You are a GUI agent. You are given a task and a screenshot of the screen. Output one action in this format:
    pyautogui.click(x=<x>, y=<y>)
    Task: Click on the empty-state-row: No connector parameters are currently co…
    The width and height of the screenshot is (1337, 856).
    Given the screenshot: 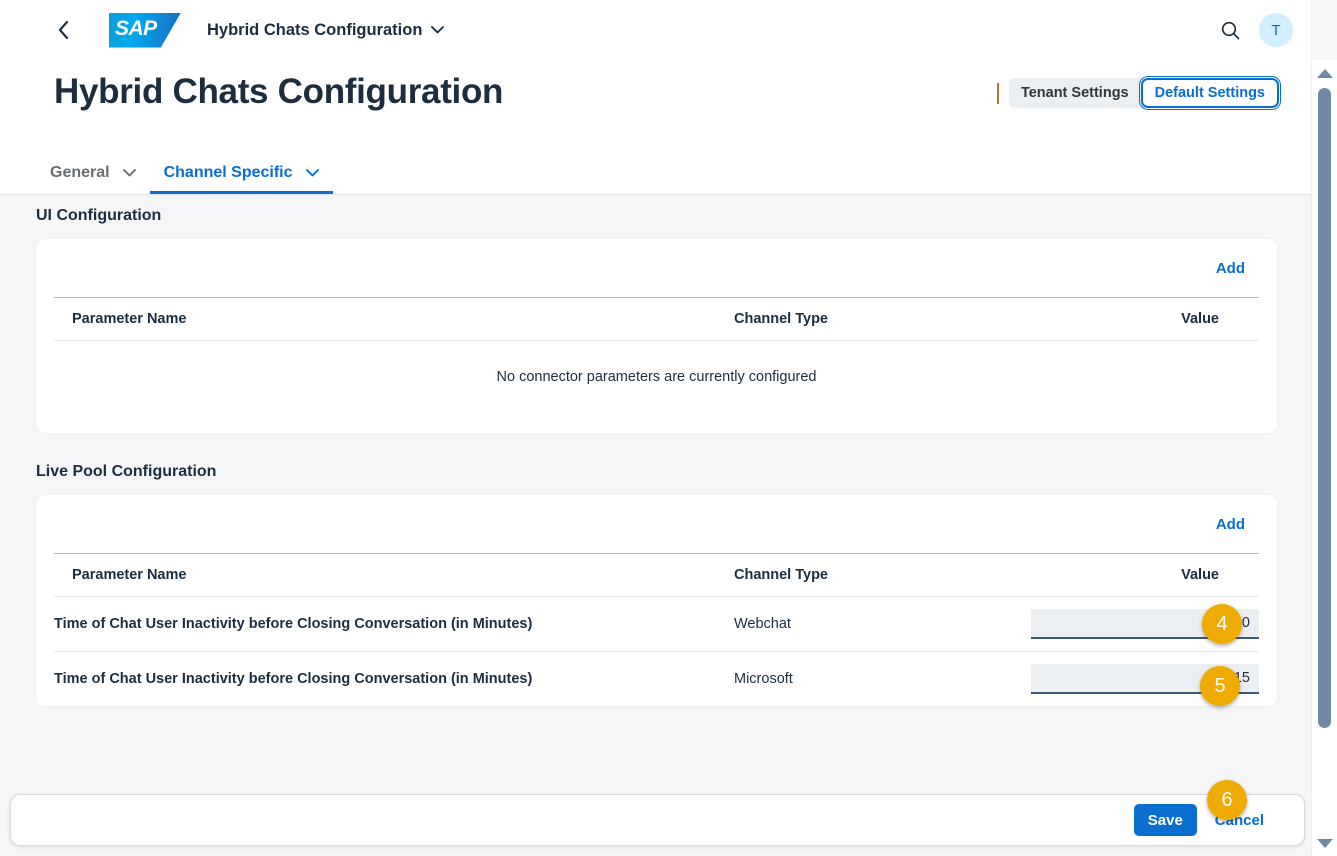 What is the action you would take?
    pyautogui.click(x=656, y=387)
    